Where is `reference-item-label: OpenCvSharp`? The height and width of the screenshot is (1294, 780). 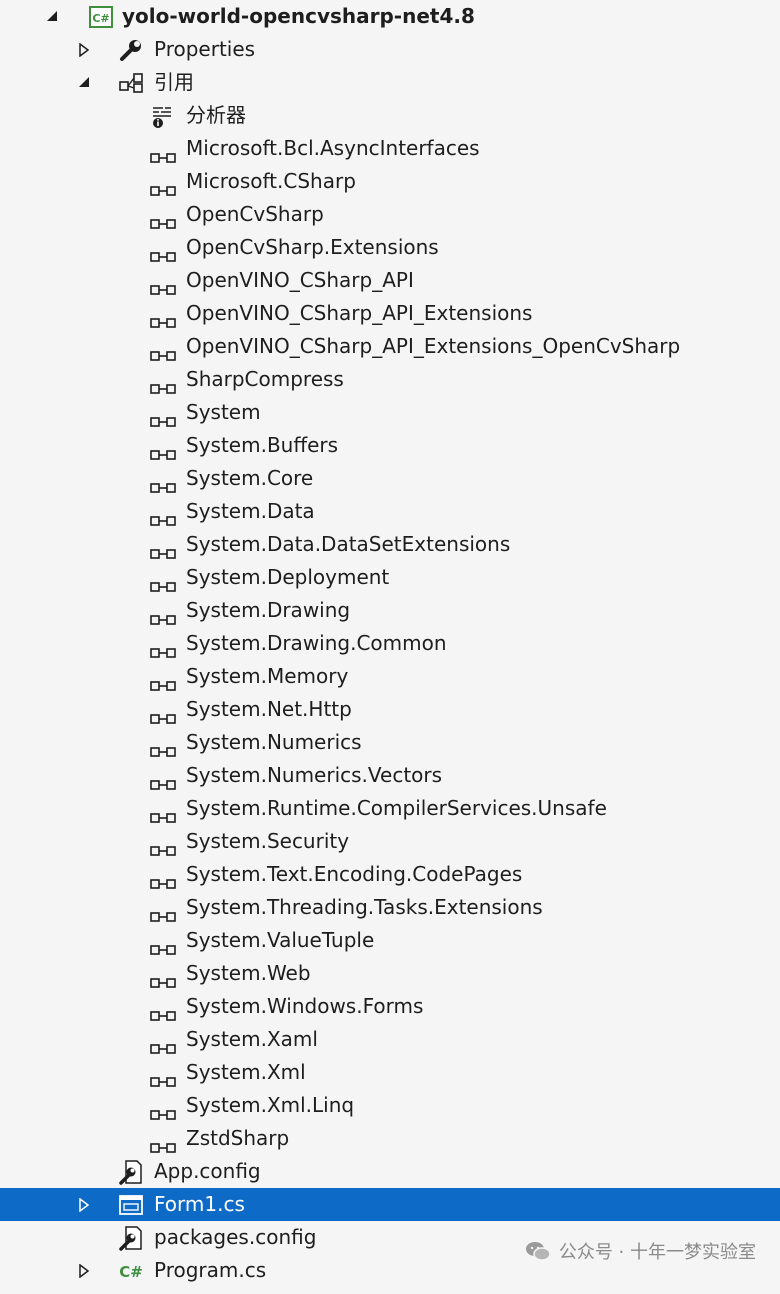
reference-item-label: OpenCvSharp is located at coordinates (255, 214).